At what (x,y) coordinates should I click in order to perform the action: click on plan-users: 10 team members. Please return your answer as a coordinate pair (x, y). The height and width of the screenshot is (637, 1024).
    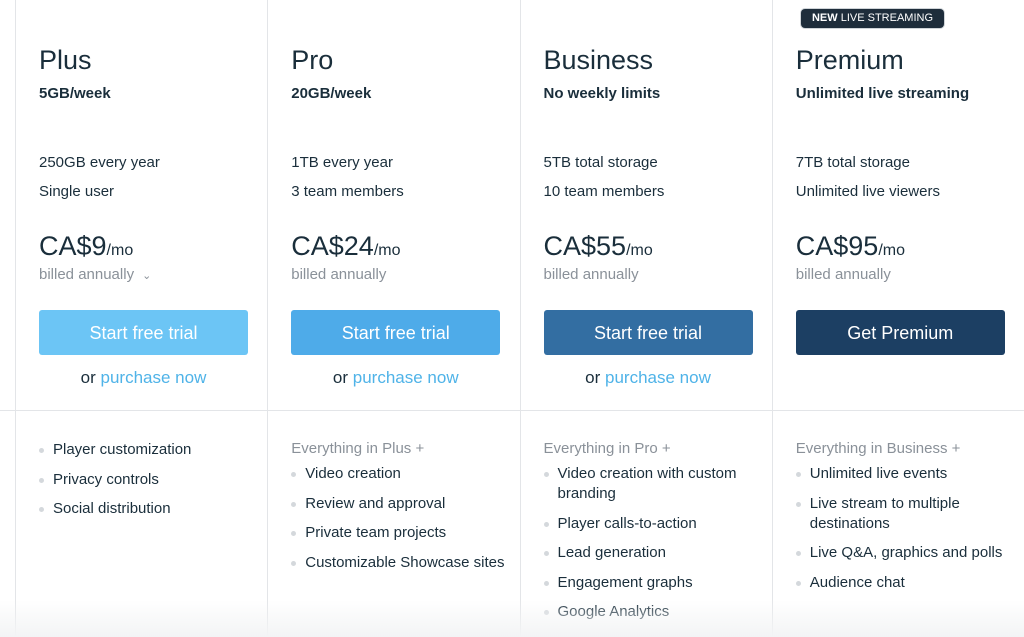
    Looking at the image, I should click on (604, 191).